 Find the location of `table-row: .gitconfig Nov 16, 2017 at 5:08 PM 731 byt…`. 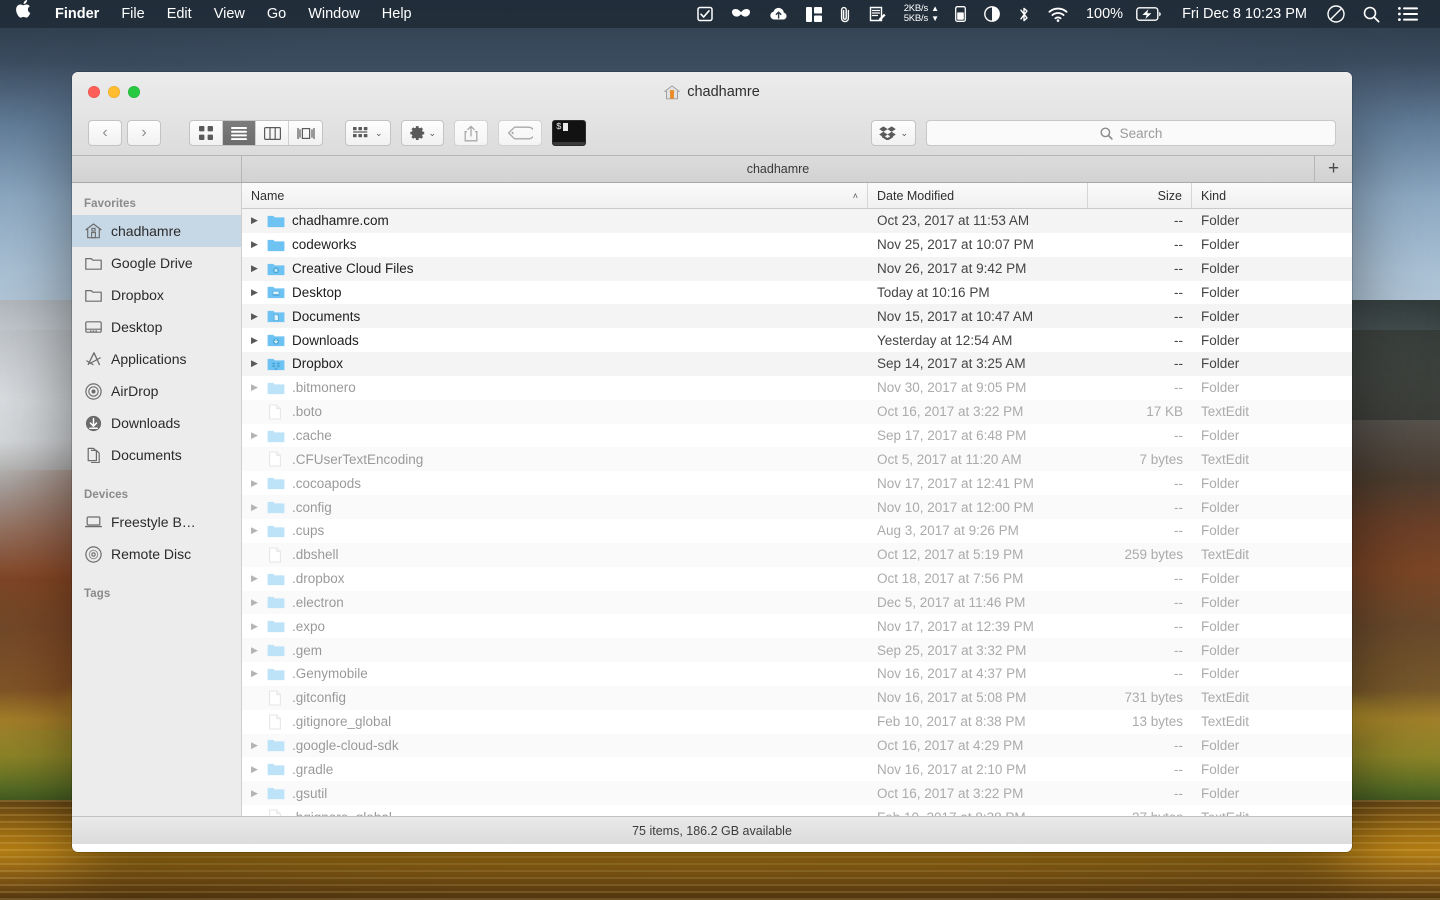

table-row: .gitconfig Nov 16, 2017 at 5:08 PM 731 byt… is located at coordinates (797, 697).